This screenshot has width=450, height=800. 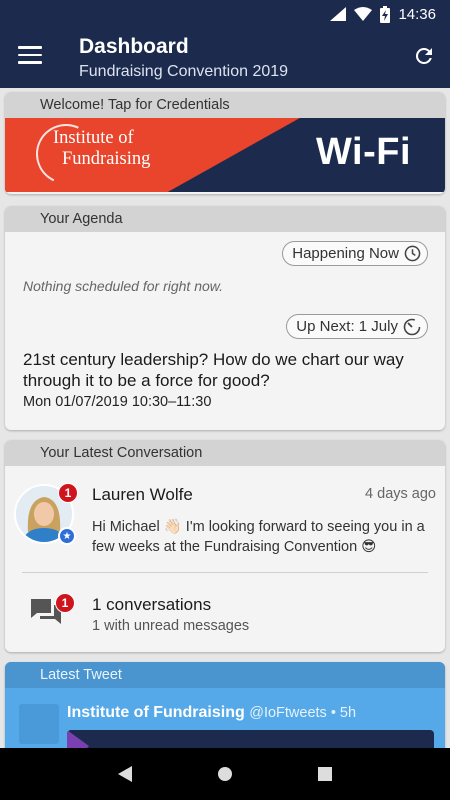 What do you see at coordinates (338, 14) in the screenshot?
I see `signal-icon` at bounding box center [338, 14].